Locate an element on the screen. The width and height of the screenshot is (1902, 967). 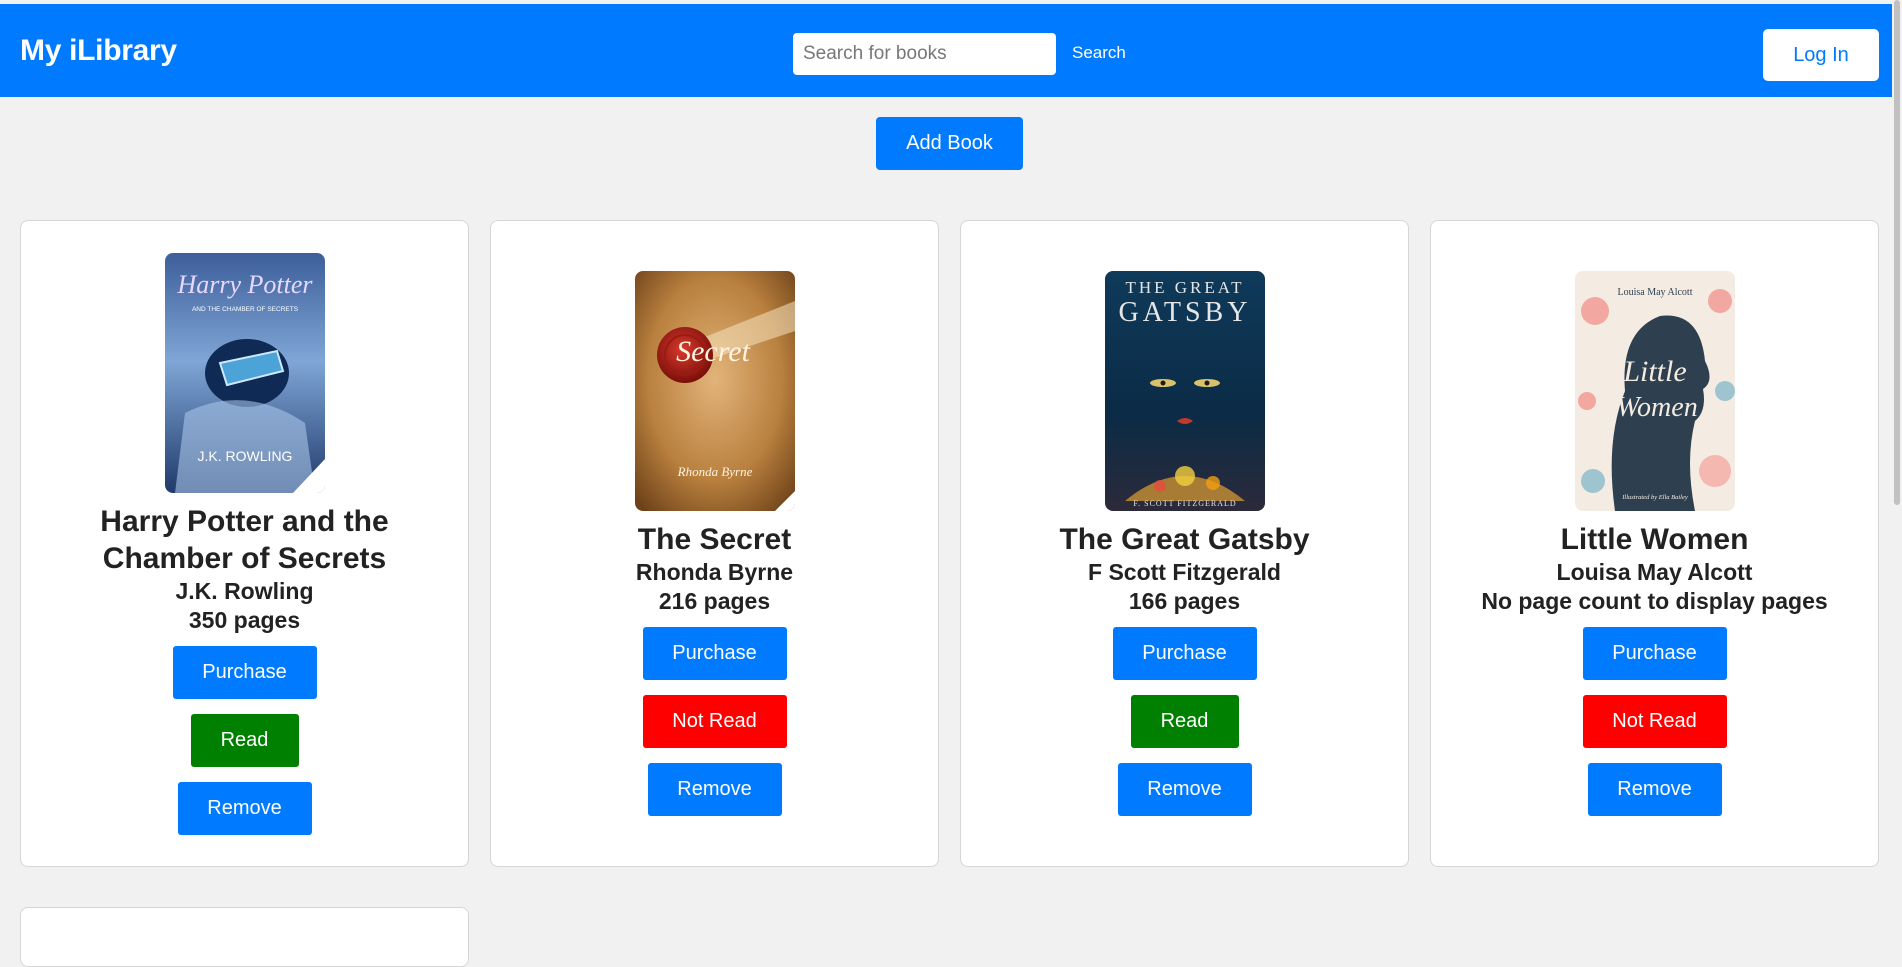
book-author: F Scott Fitzgerald is located at coordinates (1184, 572).